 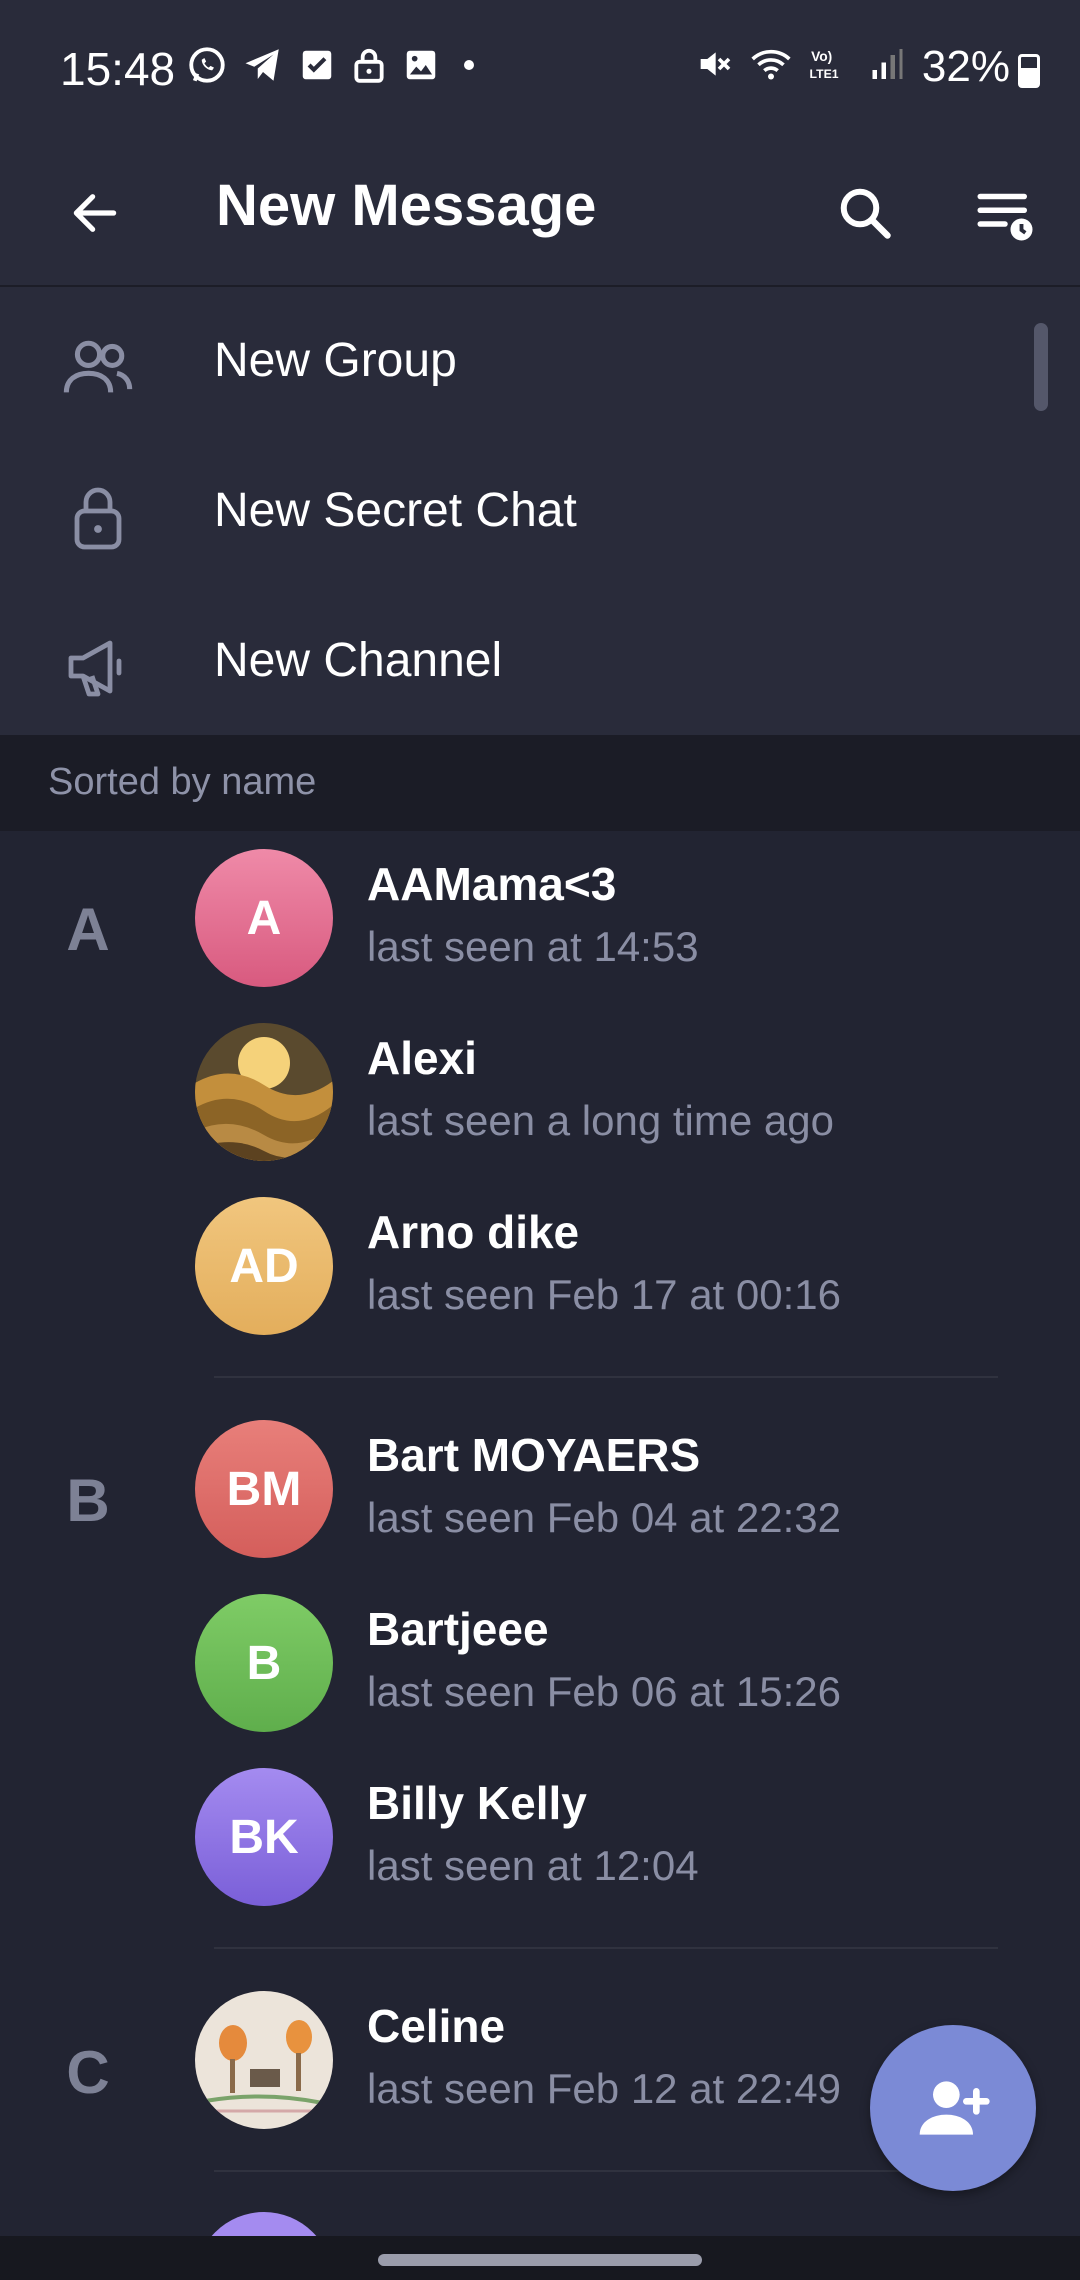 What do you see at coordinates (469, 65) in the screenshot?
I see `dot-icon` at bounding box center [469, 65].